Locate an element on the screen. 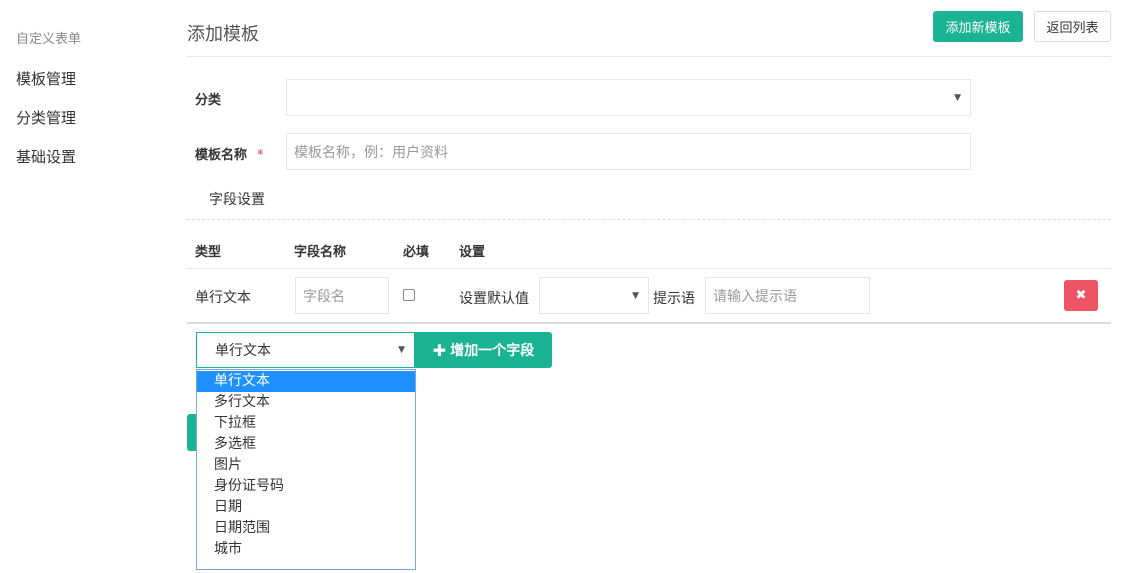 This screenshot has width=1122, height=573. dropdown-option: 日期范围 is located at coordinates (306, 528).